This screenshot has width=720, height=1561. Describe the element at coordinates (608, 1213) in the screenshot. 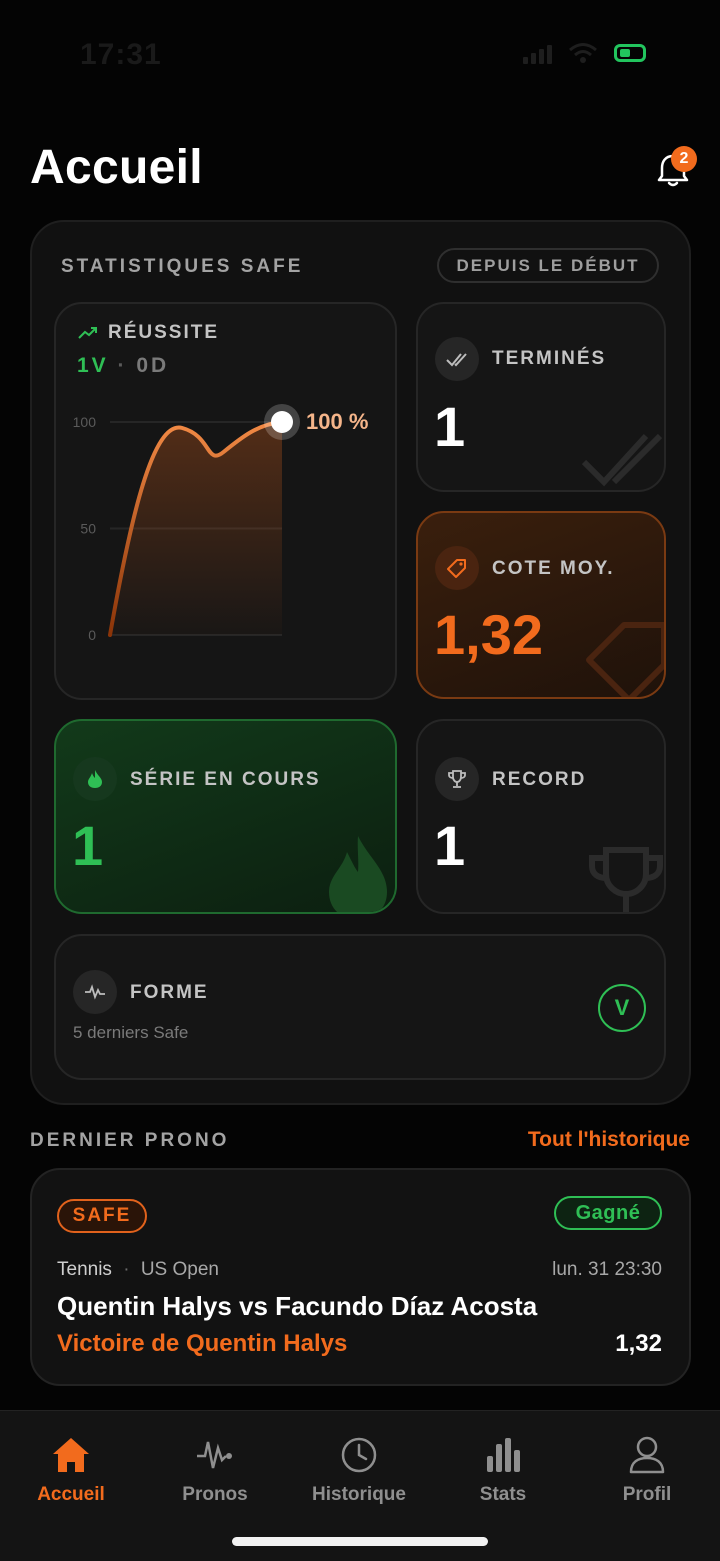

I see `status-badge: Gagné` at that location.